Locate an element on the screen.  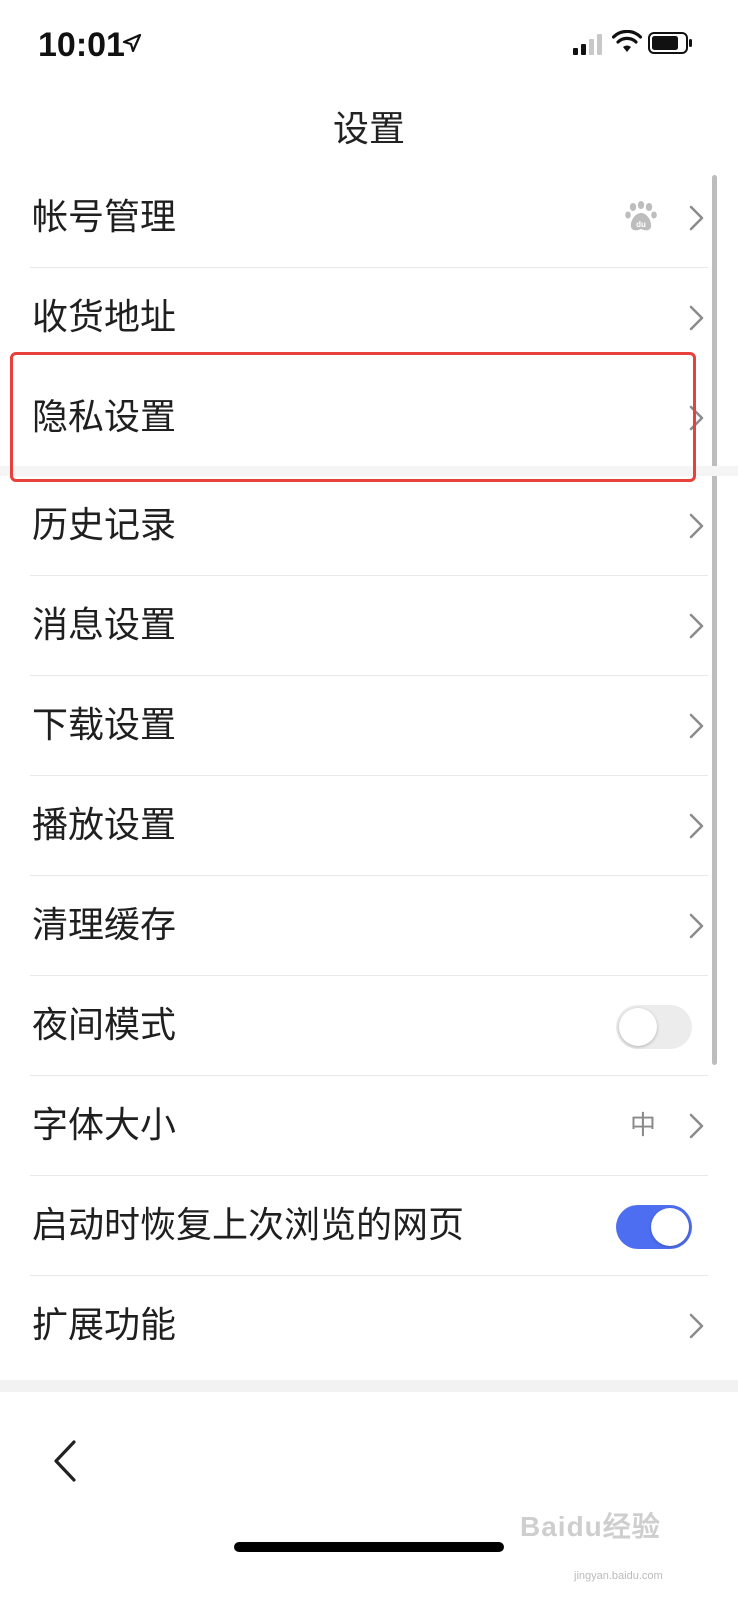
location-arrow-icon is located at coordinates (132, 43).